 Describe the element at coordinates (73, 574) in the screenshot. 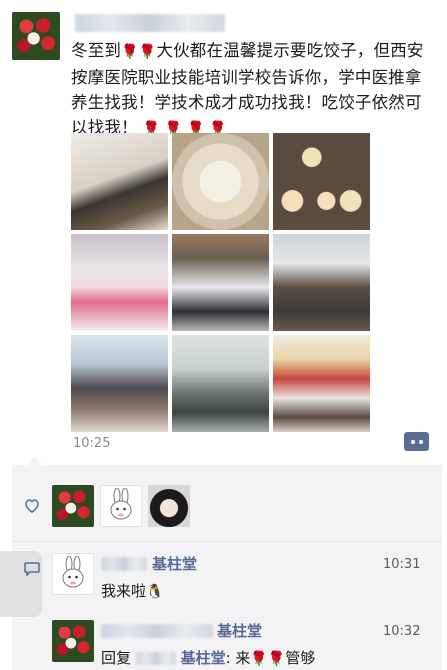

I see `commenter-avatar-rabbit` at that location.